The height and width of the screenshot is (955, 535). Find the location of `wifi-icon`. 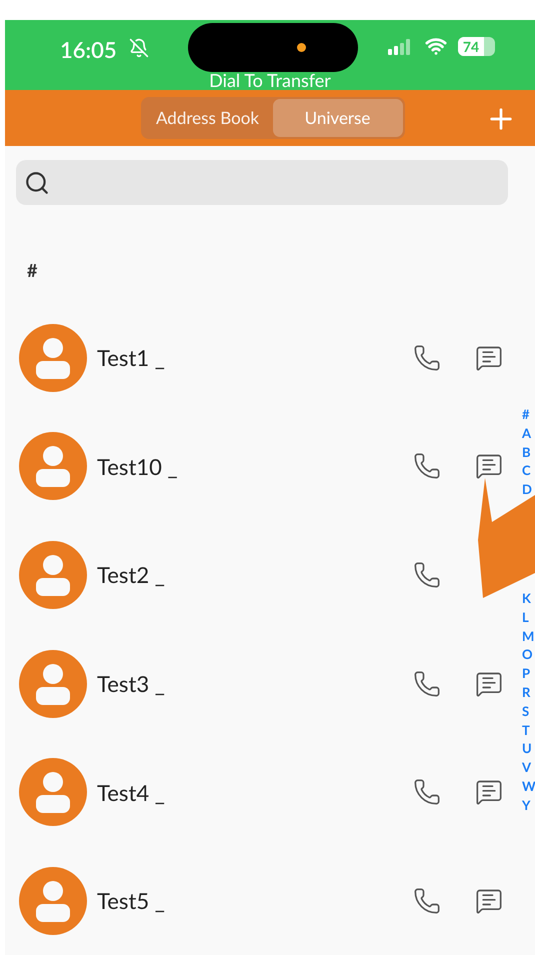

wifi-icon is located at coordinates (436, 46).